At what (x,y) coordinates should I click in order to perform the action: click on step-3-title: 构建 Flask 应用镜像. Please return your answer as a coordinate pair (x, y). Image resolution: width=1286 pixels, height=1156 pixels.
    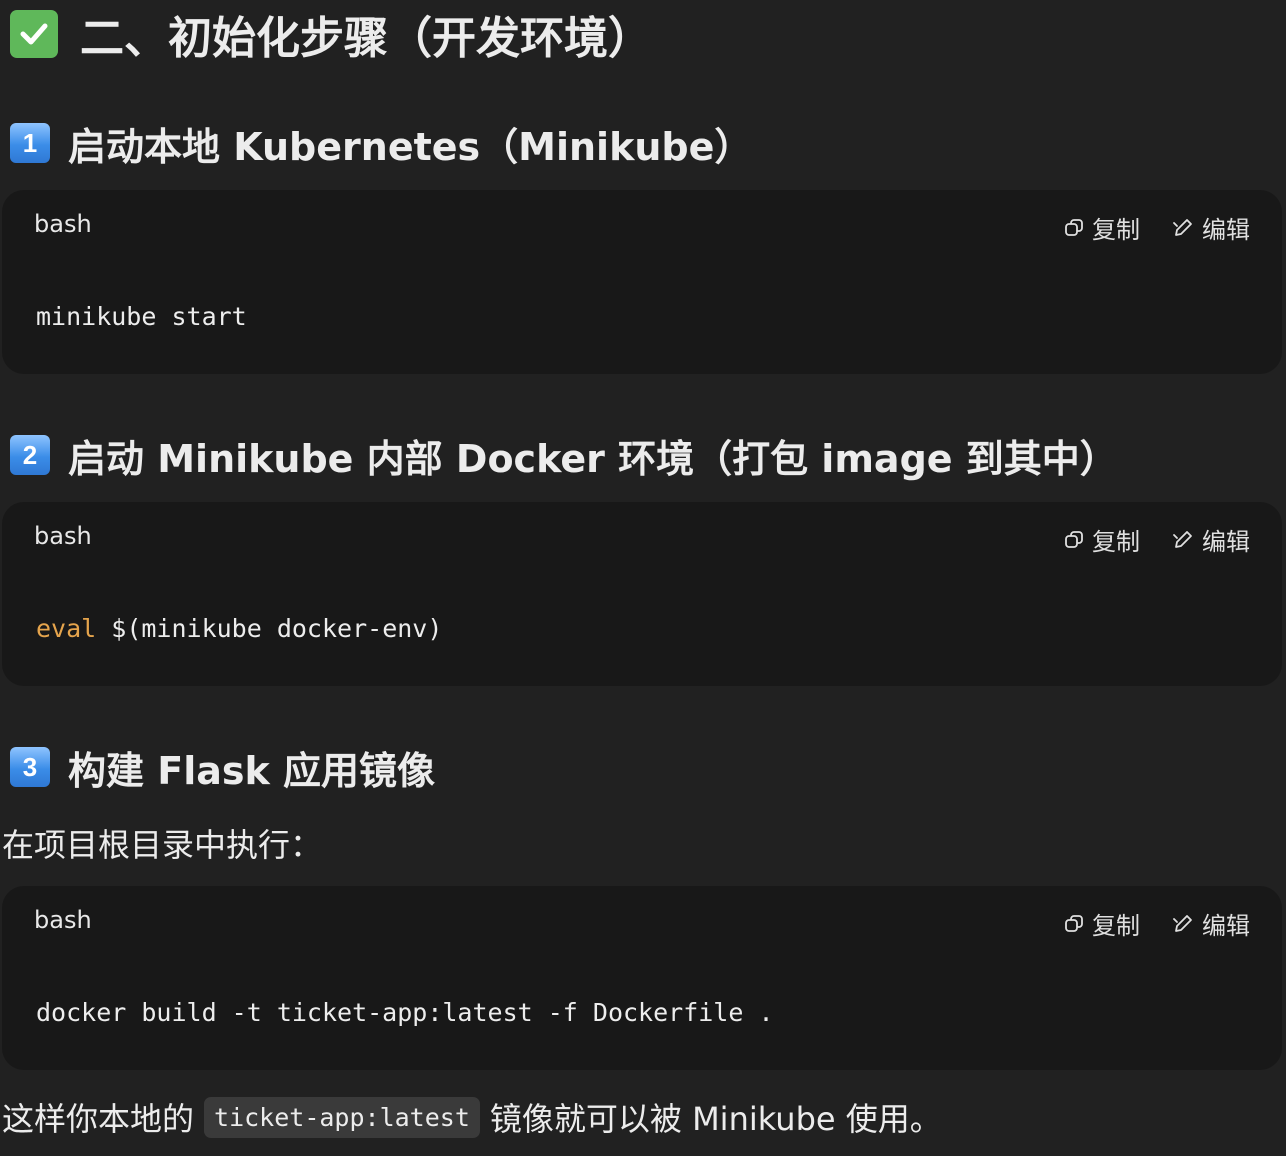
    Looking at the image, I should click on (251, 770).